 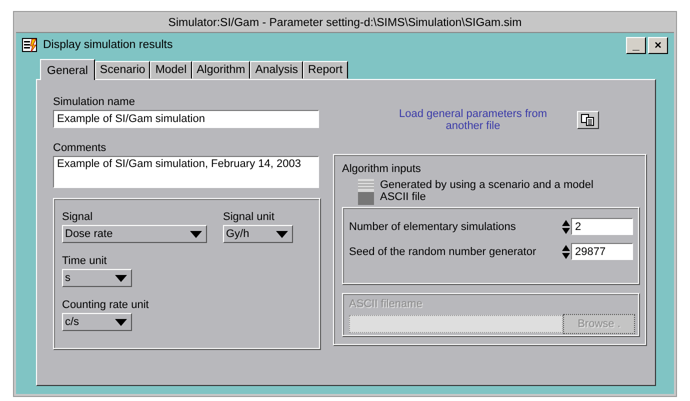 I want to click on tab: Report, so click(x=325, y=70).